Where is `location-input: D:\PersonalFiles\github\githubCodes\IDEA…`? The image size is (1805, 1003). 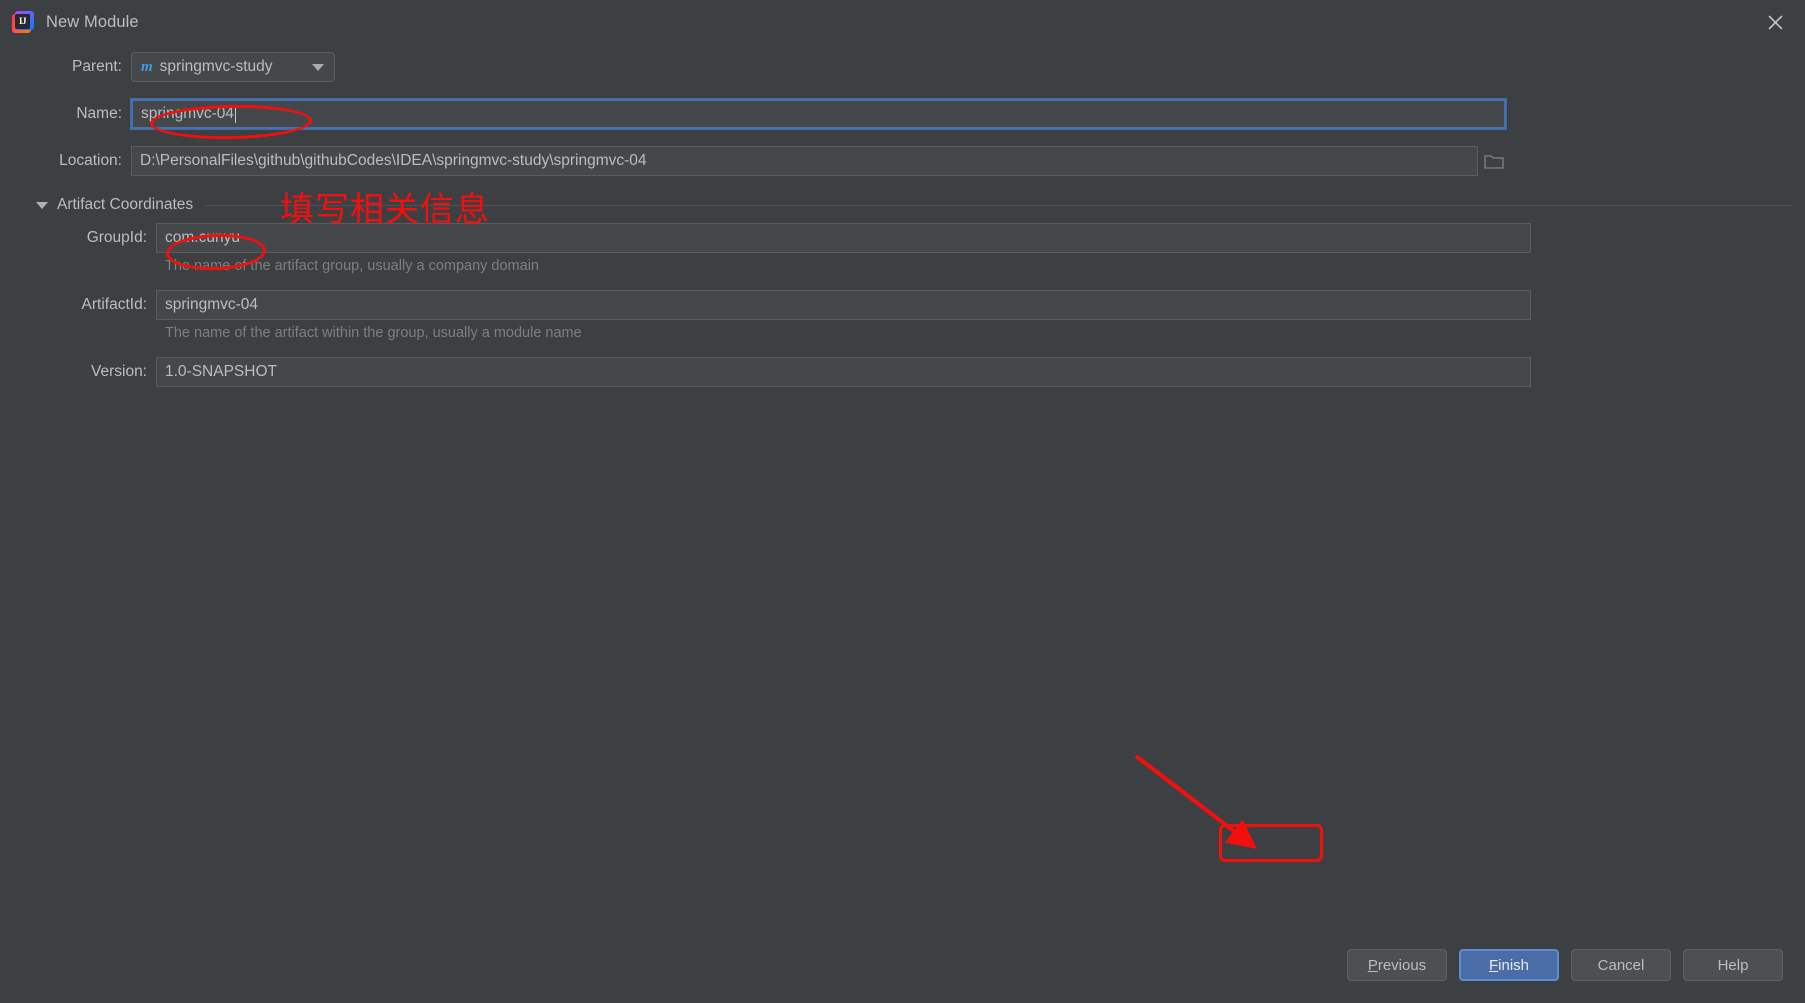 location-input: D:\PersonalFiles\github\githubCodes\IDEA… is located at coordinates (804, 161).